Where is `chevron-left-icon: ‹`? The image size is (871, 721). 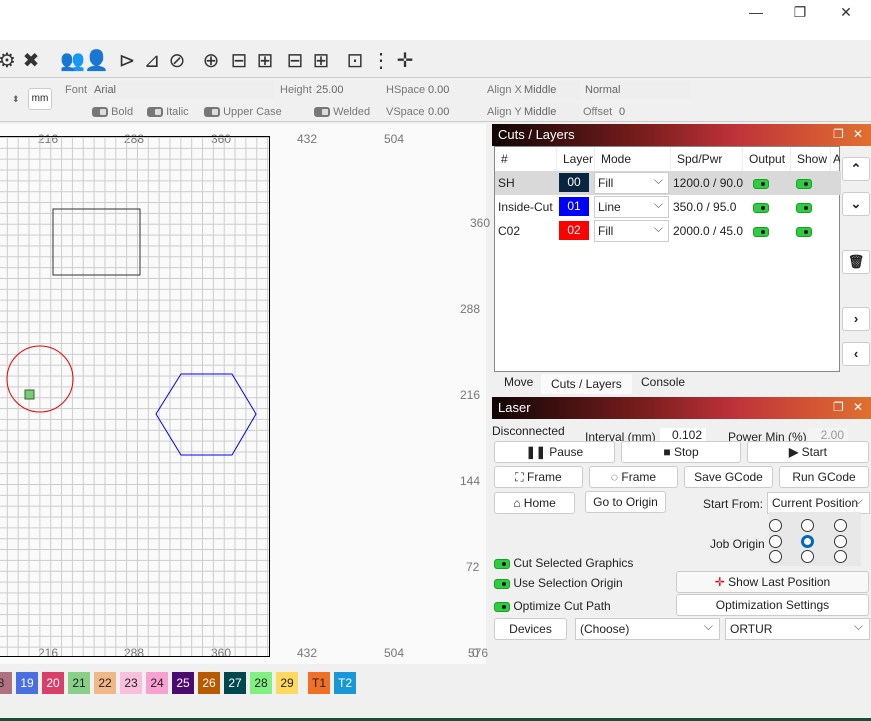
chevron-left-icon: ‹ is located at coordinates (856, 354).